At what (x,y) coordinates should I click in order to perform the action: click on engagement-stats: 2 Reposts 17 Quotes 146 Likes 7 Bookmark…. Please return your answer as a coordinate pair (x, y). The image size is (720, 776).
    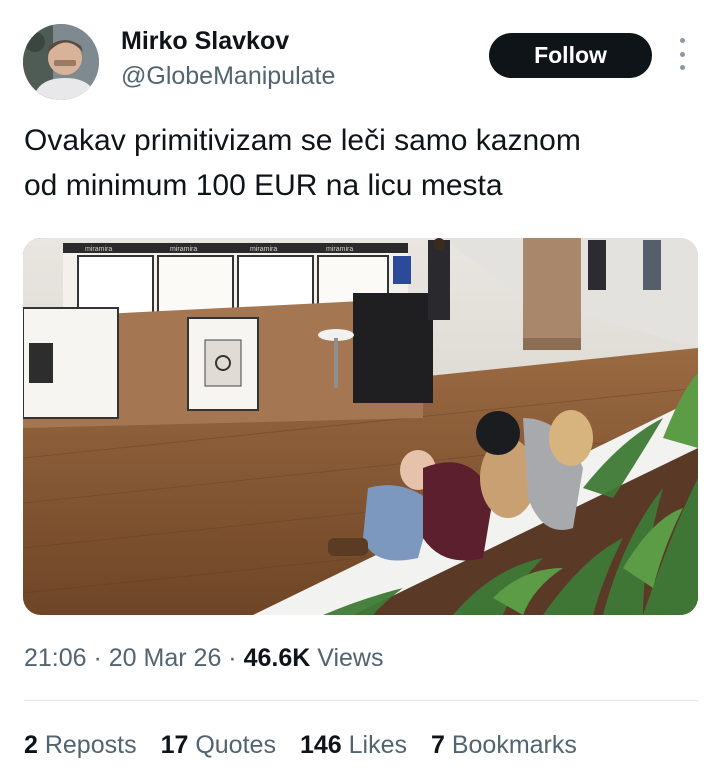
    Looking at the image, I should click on (312, 745).